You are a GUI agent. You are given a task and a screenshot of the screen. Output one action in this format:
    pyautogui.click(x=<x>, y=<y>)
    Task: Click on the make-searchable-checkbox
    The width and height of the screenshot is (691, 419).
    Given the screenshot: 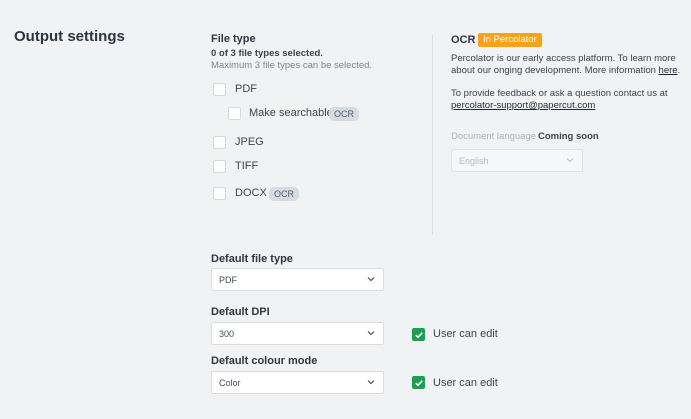 What is the action you would take?
    pyautogui.click(x=234, y=113)
    